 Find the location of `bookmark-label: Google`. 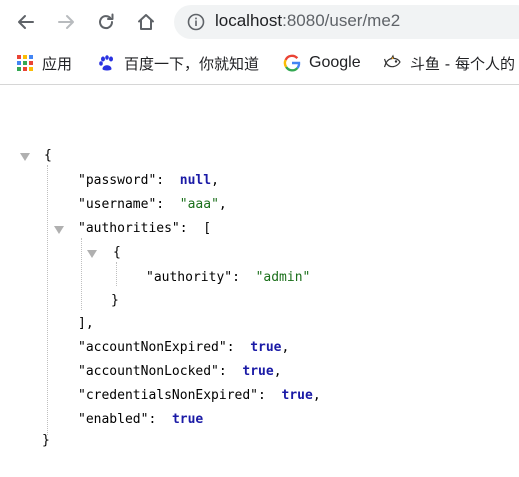

bookmark-label: Google is located at coordinates (335, 62).